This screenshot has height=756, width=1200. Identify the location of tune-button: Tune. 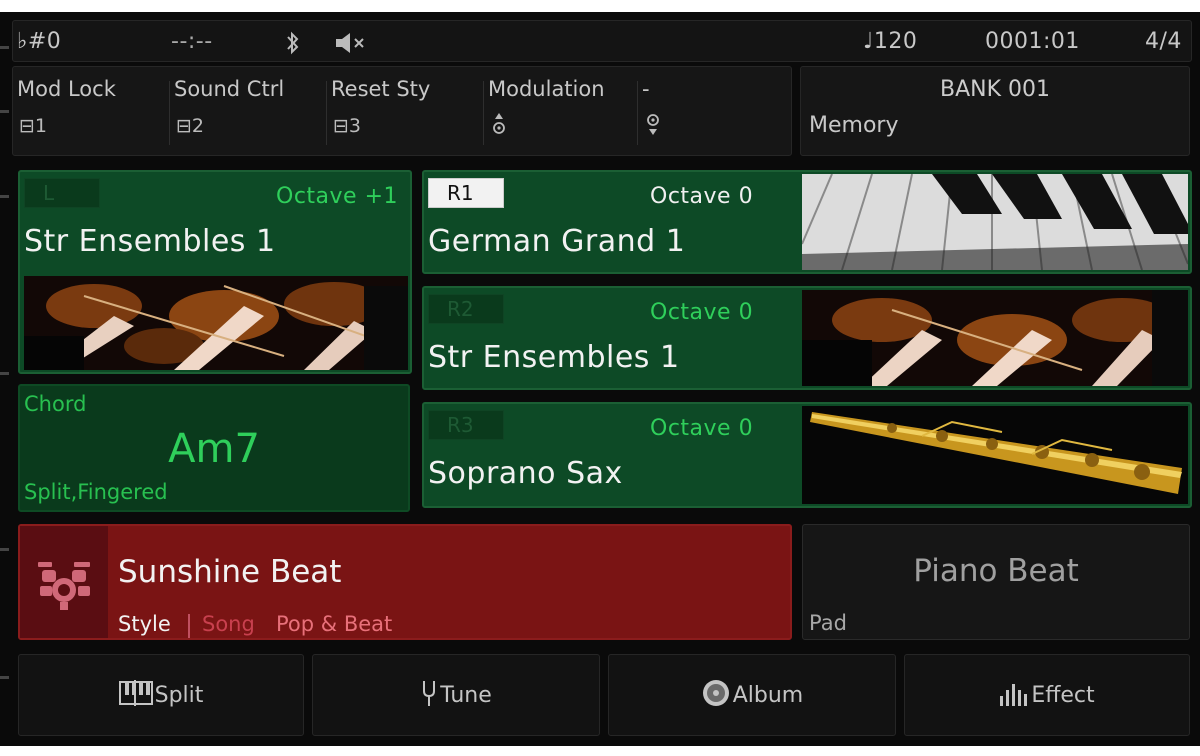
(456, 695).